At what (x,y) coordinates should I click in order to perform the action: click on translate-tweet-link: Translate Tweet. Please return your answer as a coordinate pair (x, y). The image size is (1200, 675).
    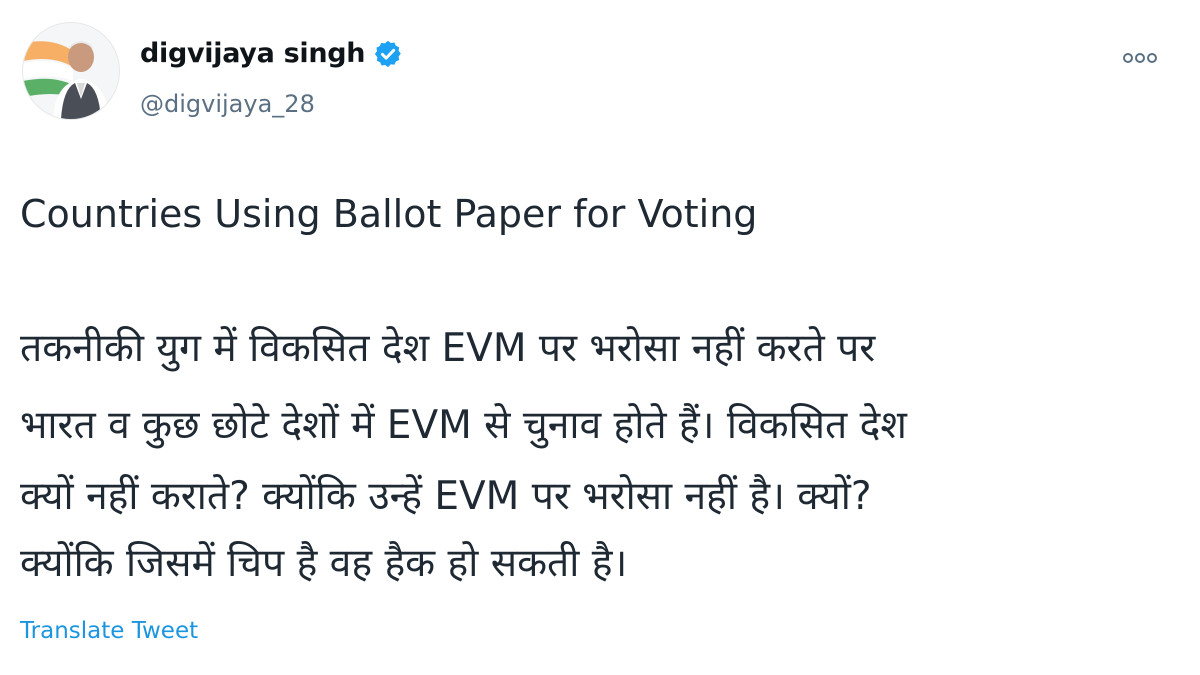
    Looking at the image, I should click on (109, 631).